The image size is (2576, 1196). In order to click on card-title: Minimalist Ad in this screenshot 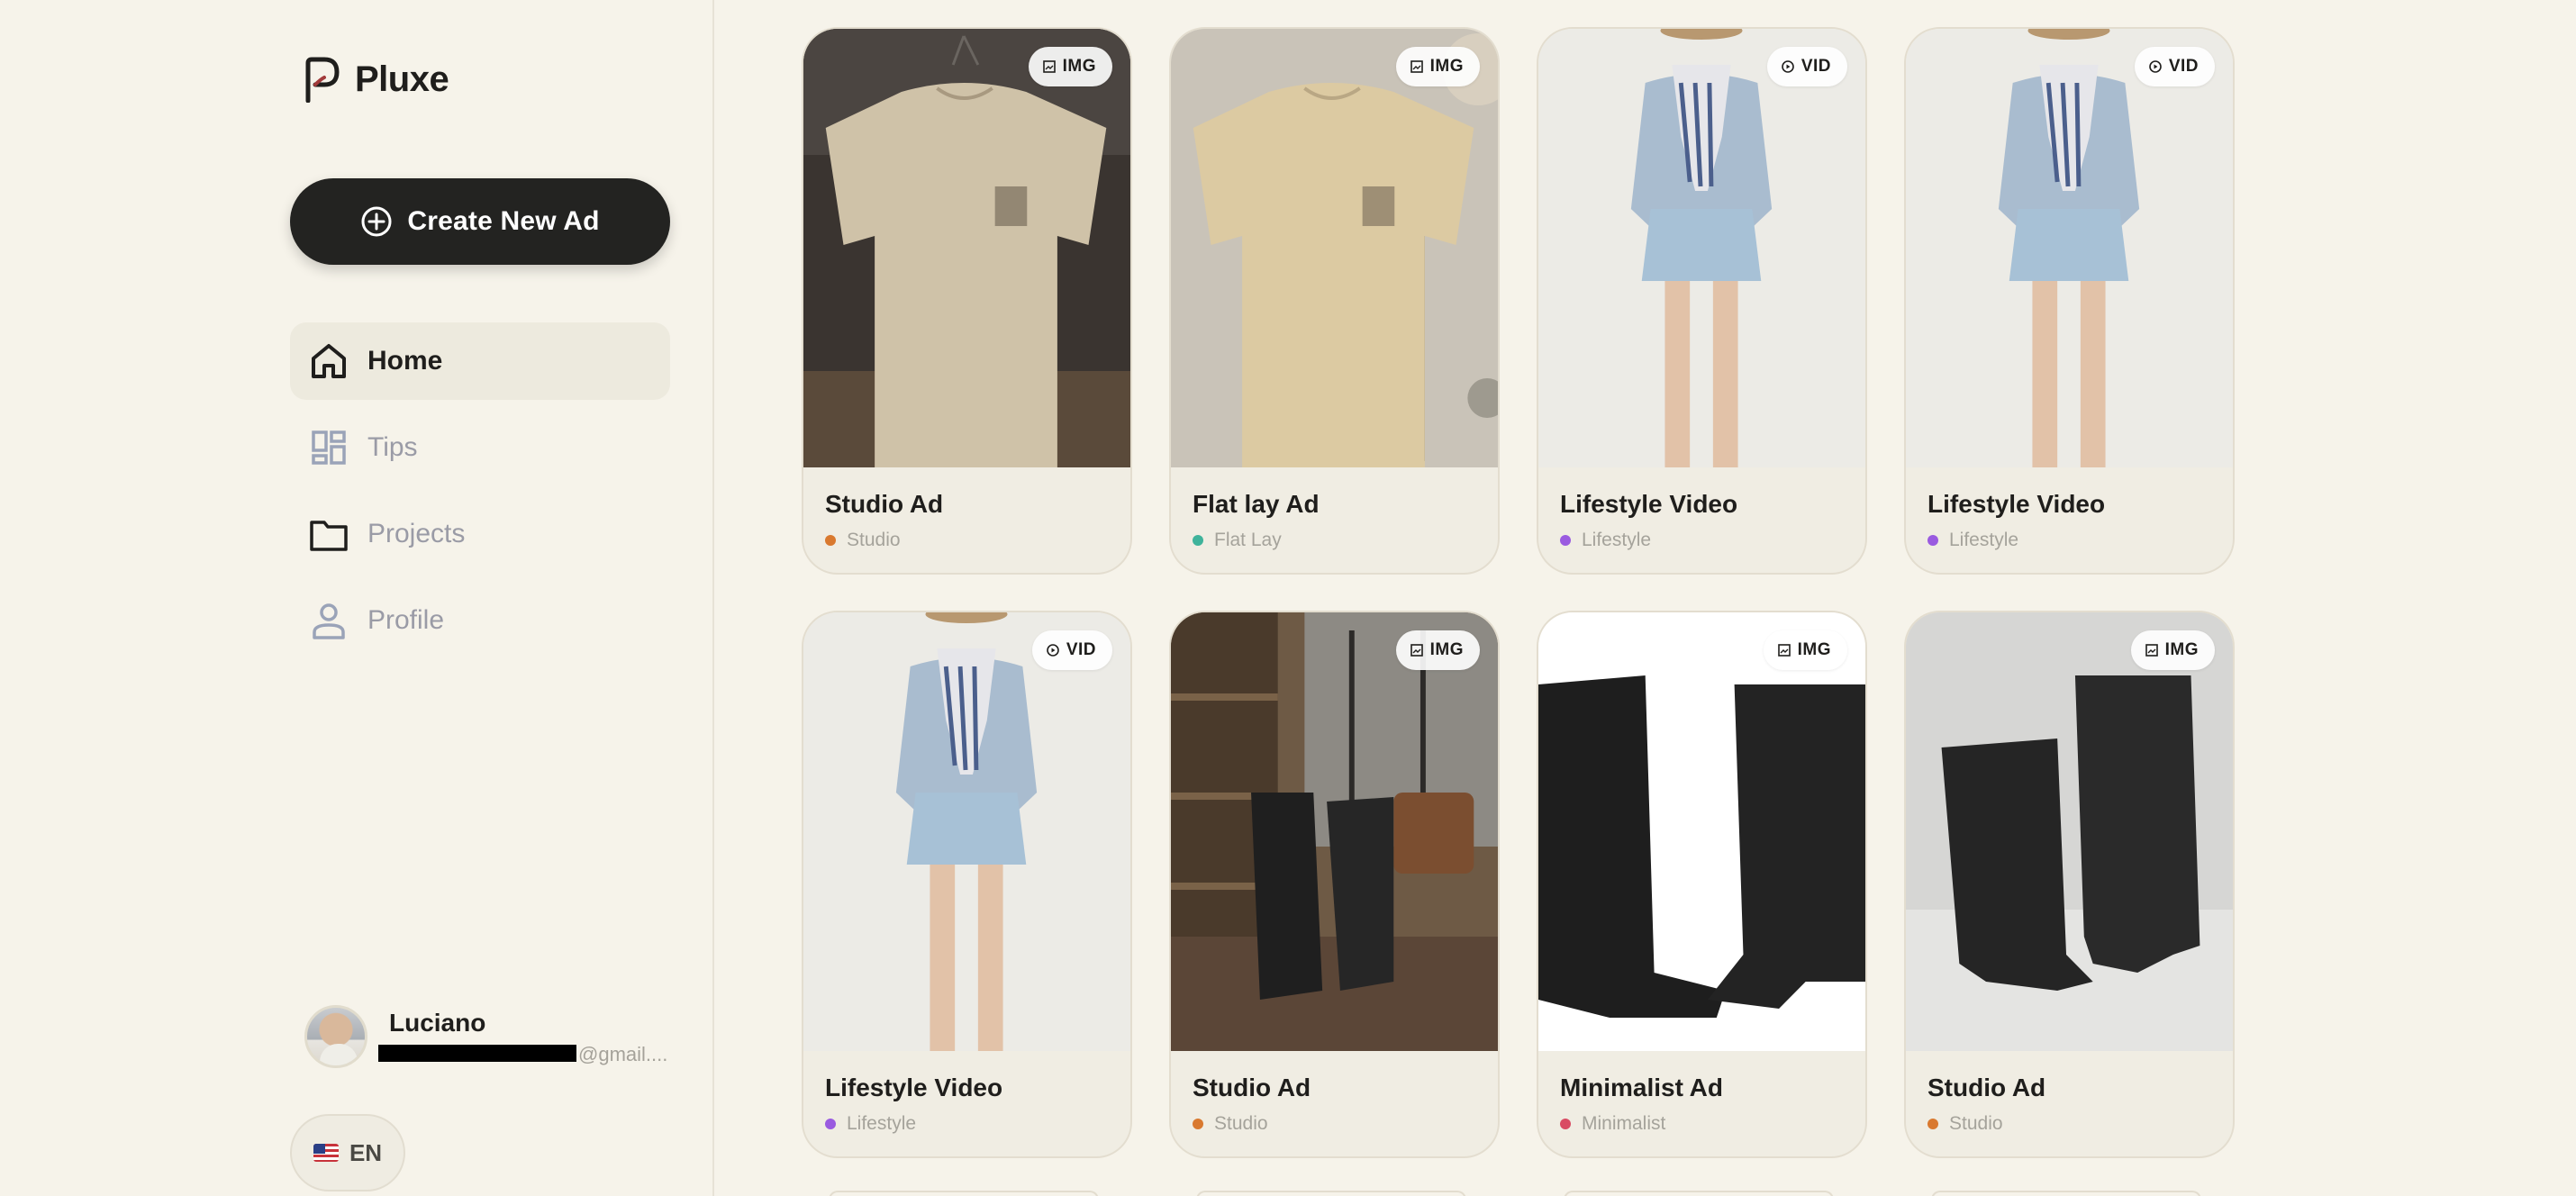, I will do `click(1641, 1087)`.